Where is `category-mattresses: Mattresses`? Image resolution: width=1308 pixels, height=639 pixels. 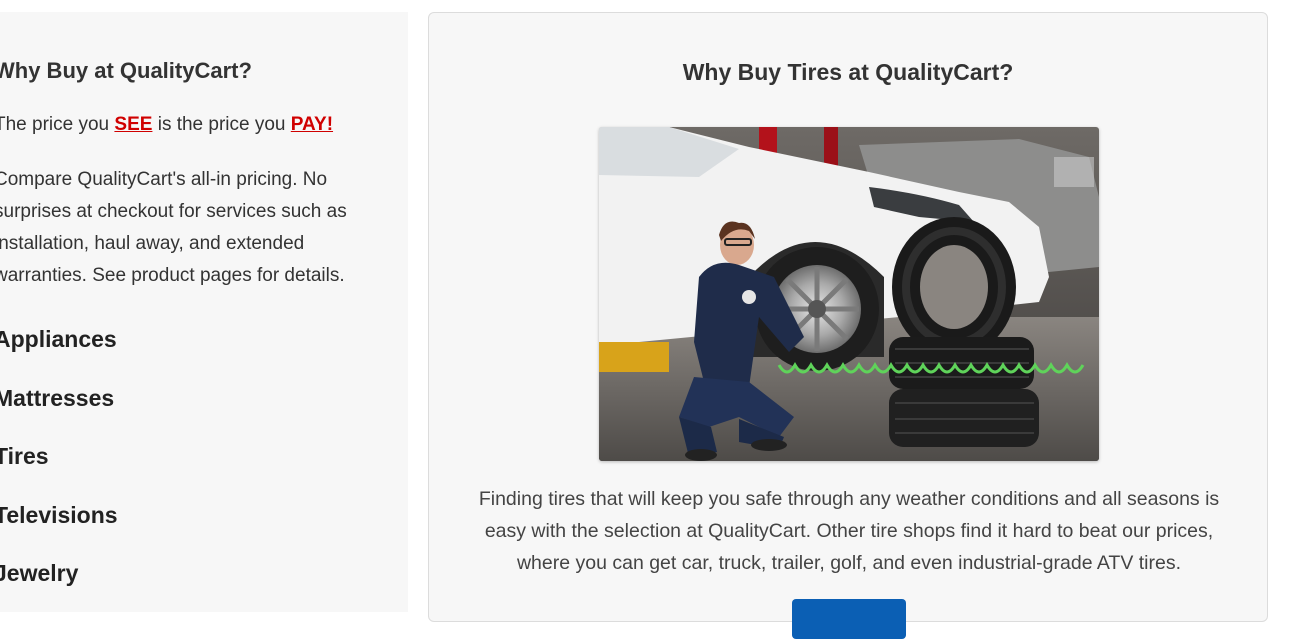
category-mattresses: Mattresses is located at coordinates (59, 412).